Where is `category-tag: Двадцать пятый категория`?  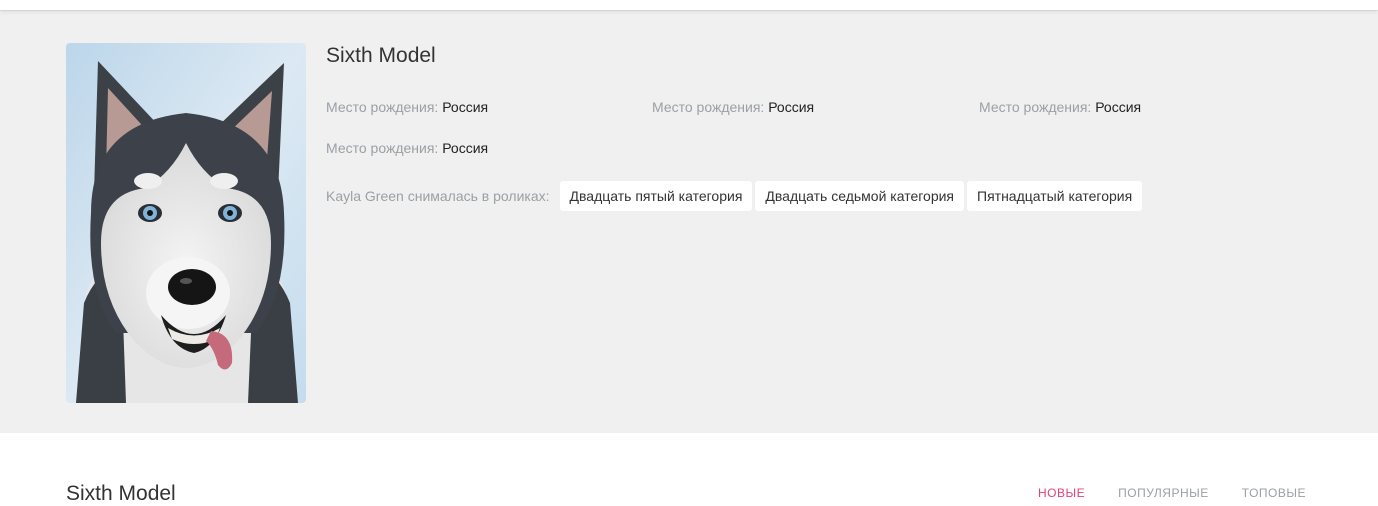
category-tag: Двадцать пятый категория is located at coordinates (656, 196).